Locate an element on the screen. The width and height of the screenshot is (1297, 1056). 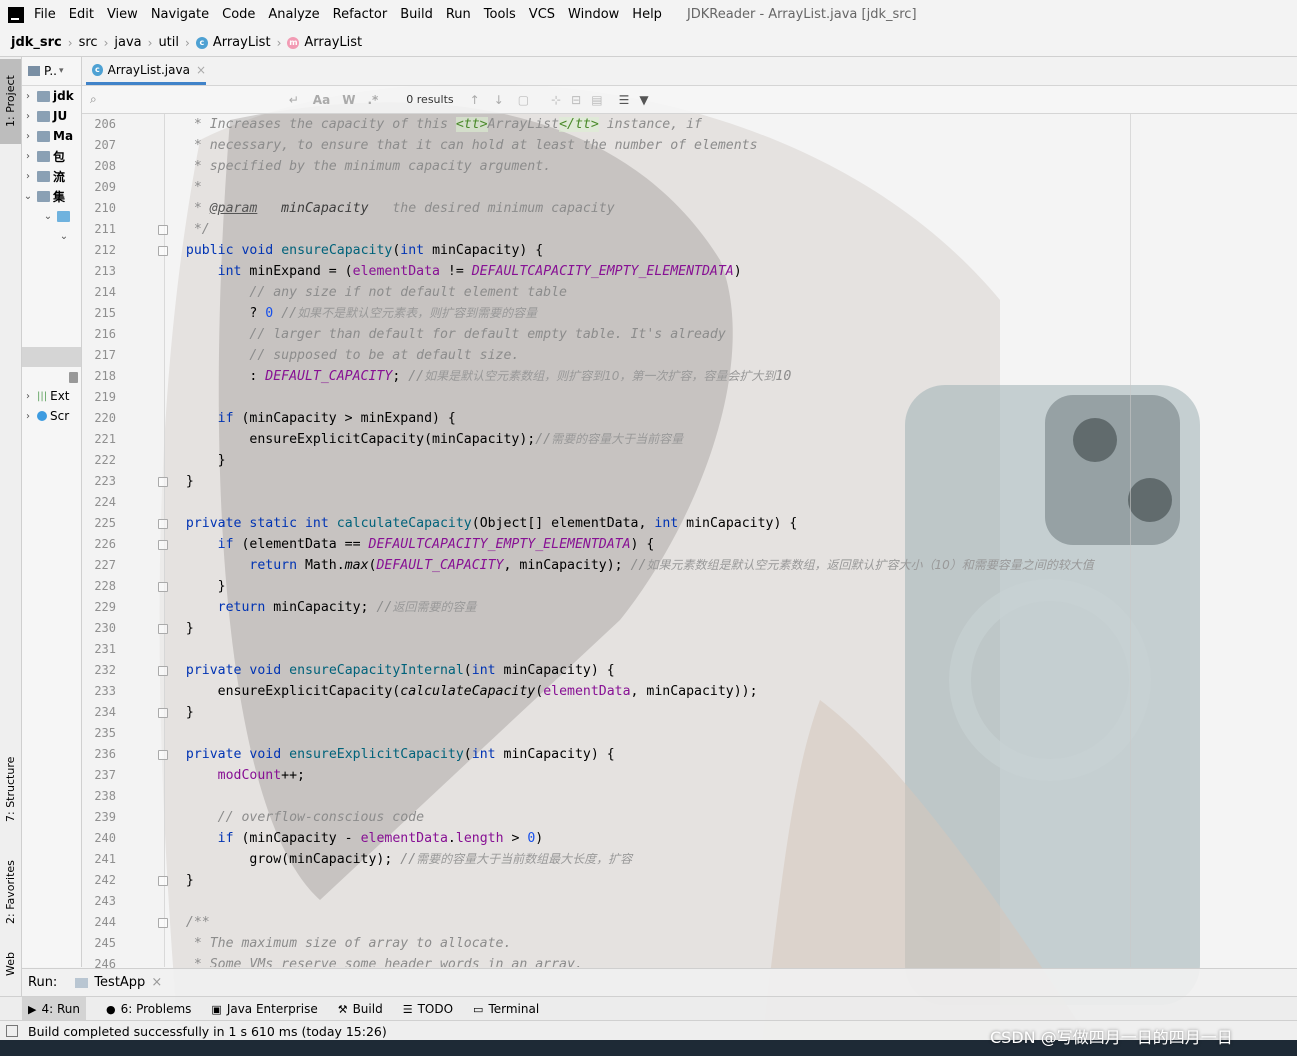
tool-problems: ● 6: Problems is located at coordinates (148, 1009).